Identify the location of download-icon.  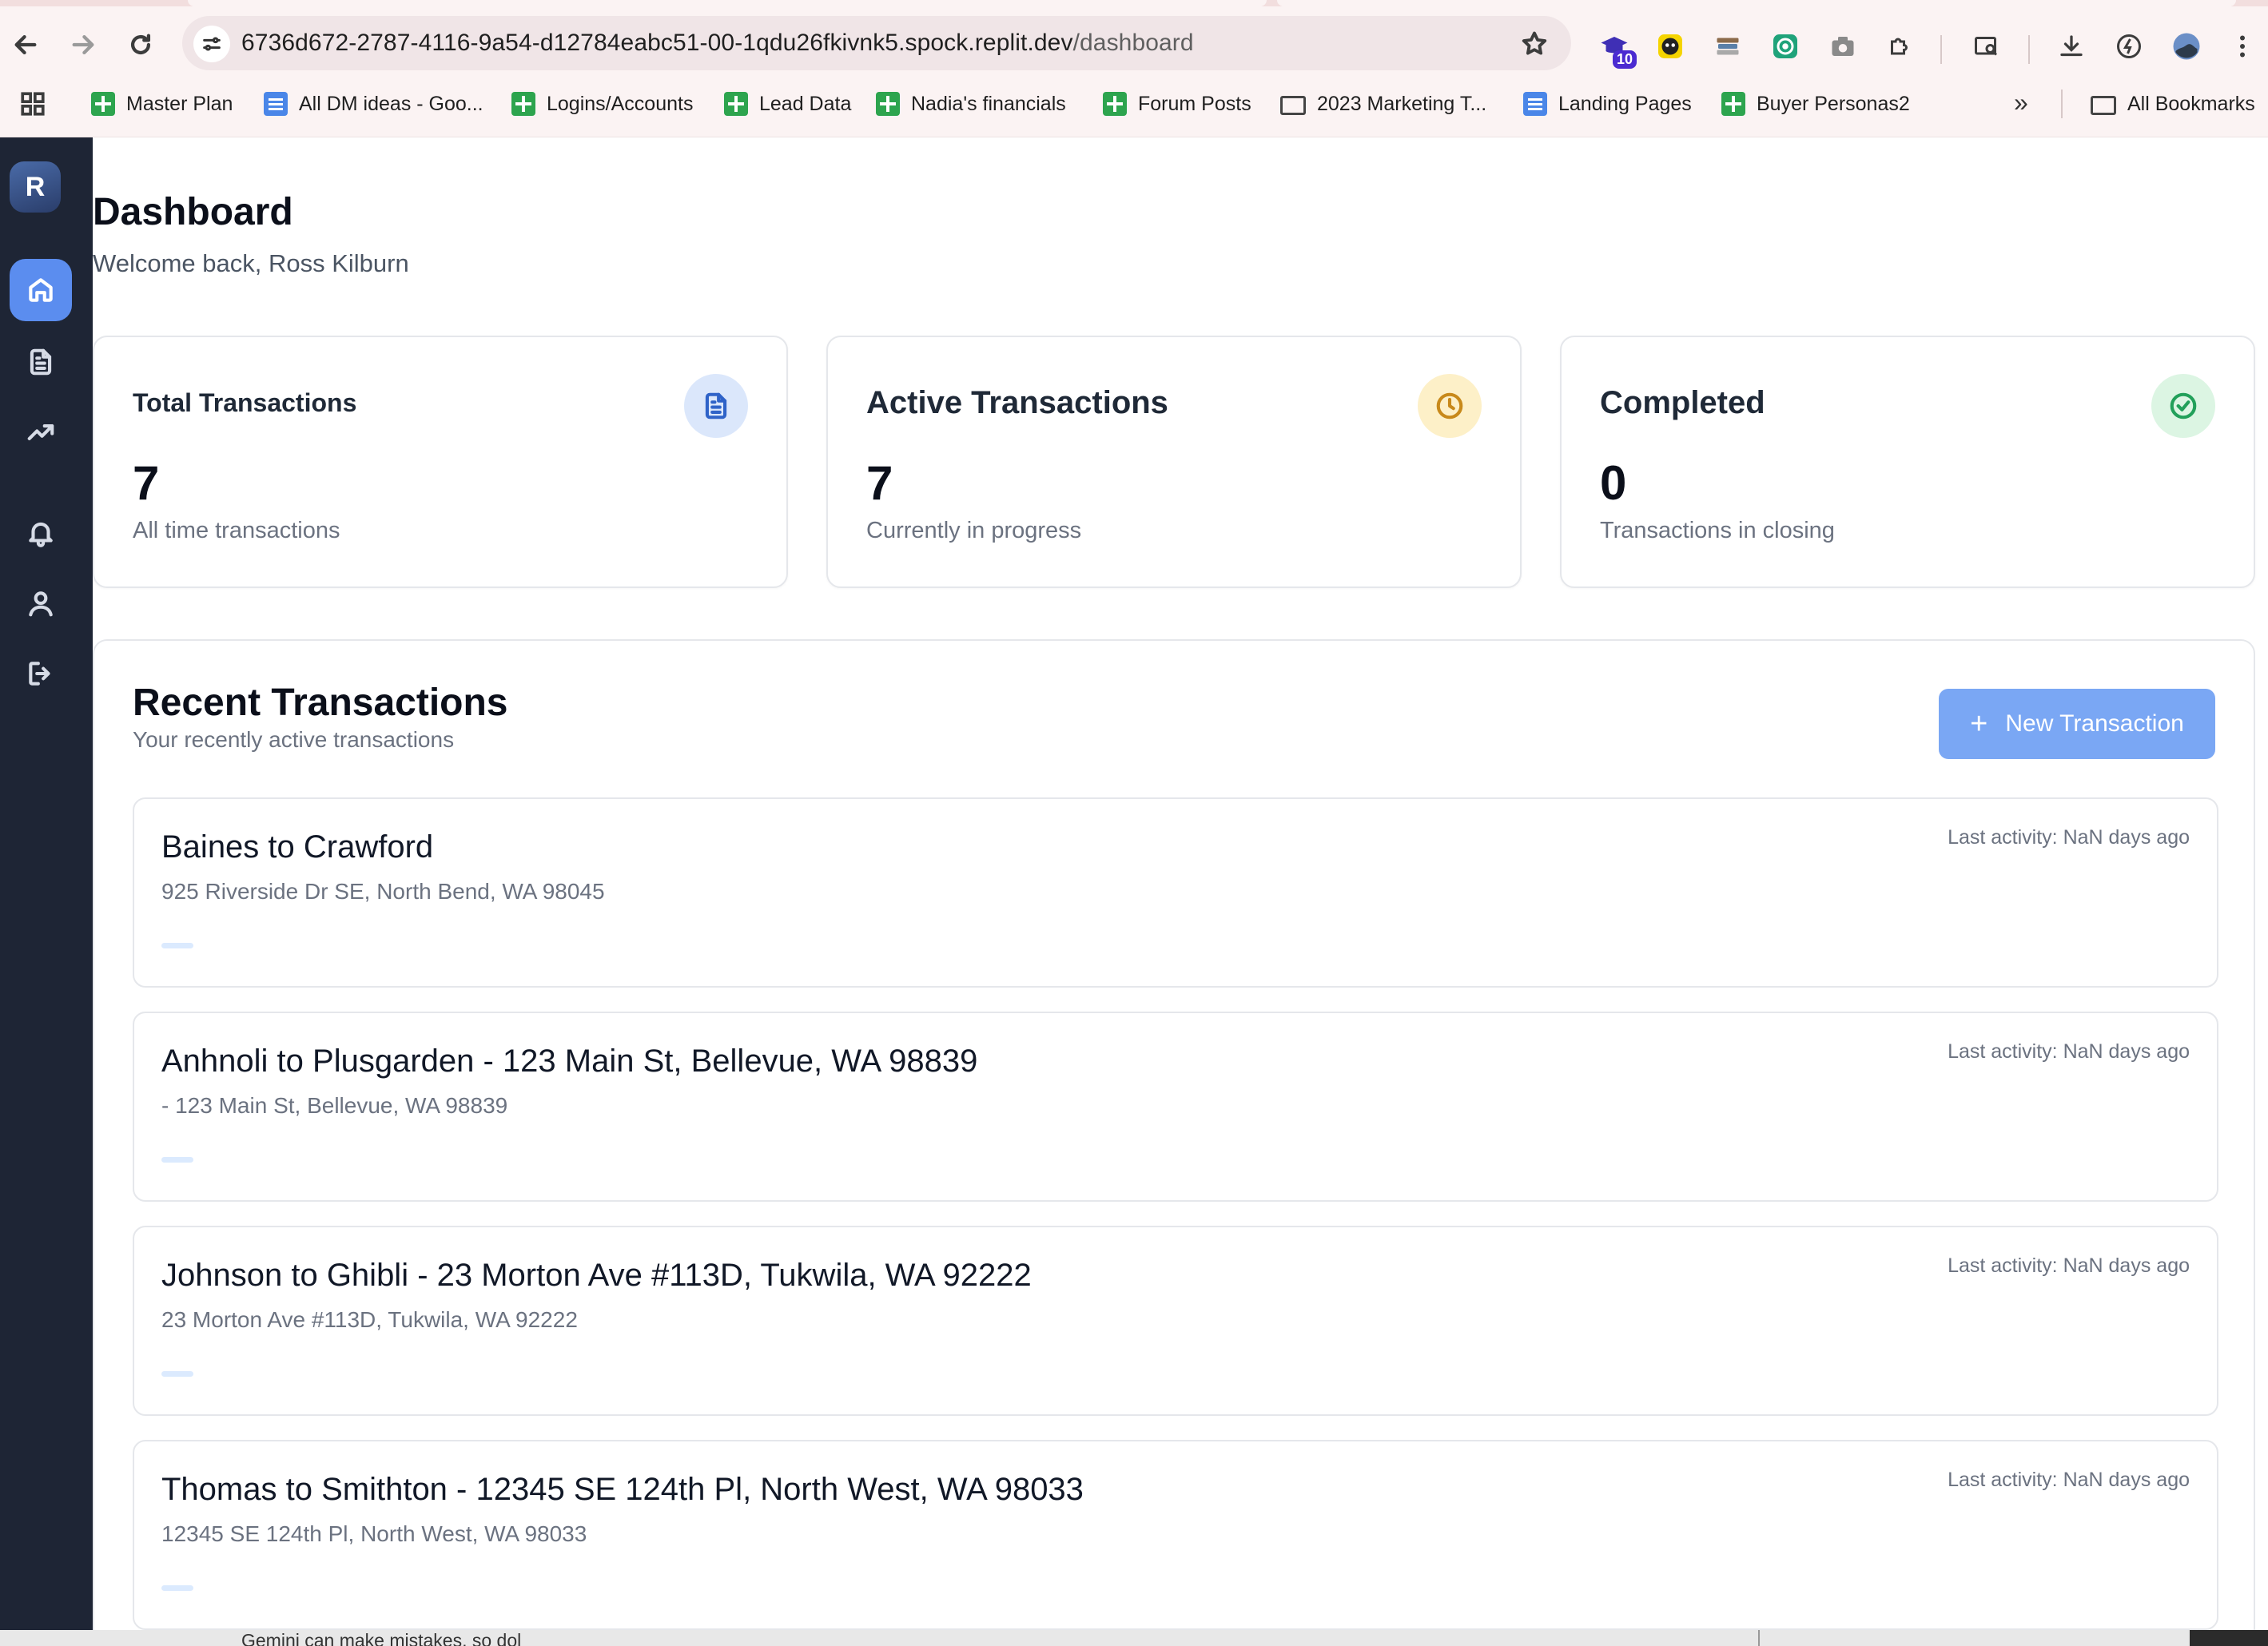
(2071, 46).